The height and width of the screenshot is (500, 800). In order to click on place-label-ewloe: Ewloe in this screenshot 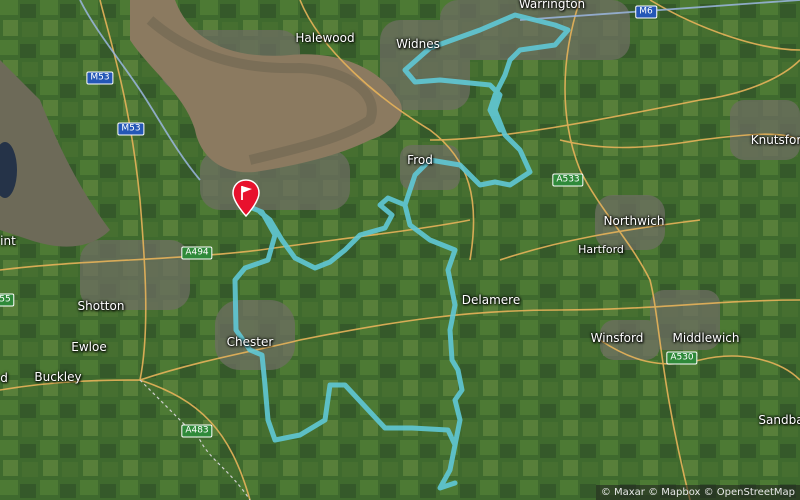, I will do `click(89, 347)`.